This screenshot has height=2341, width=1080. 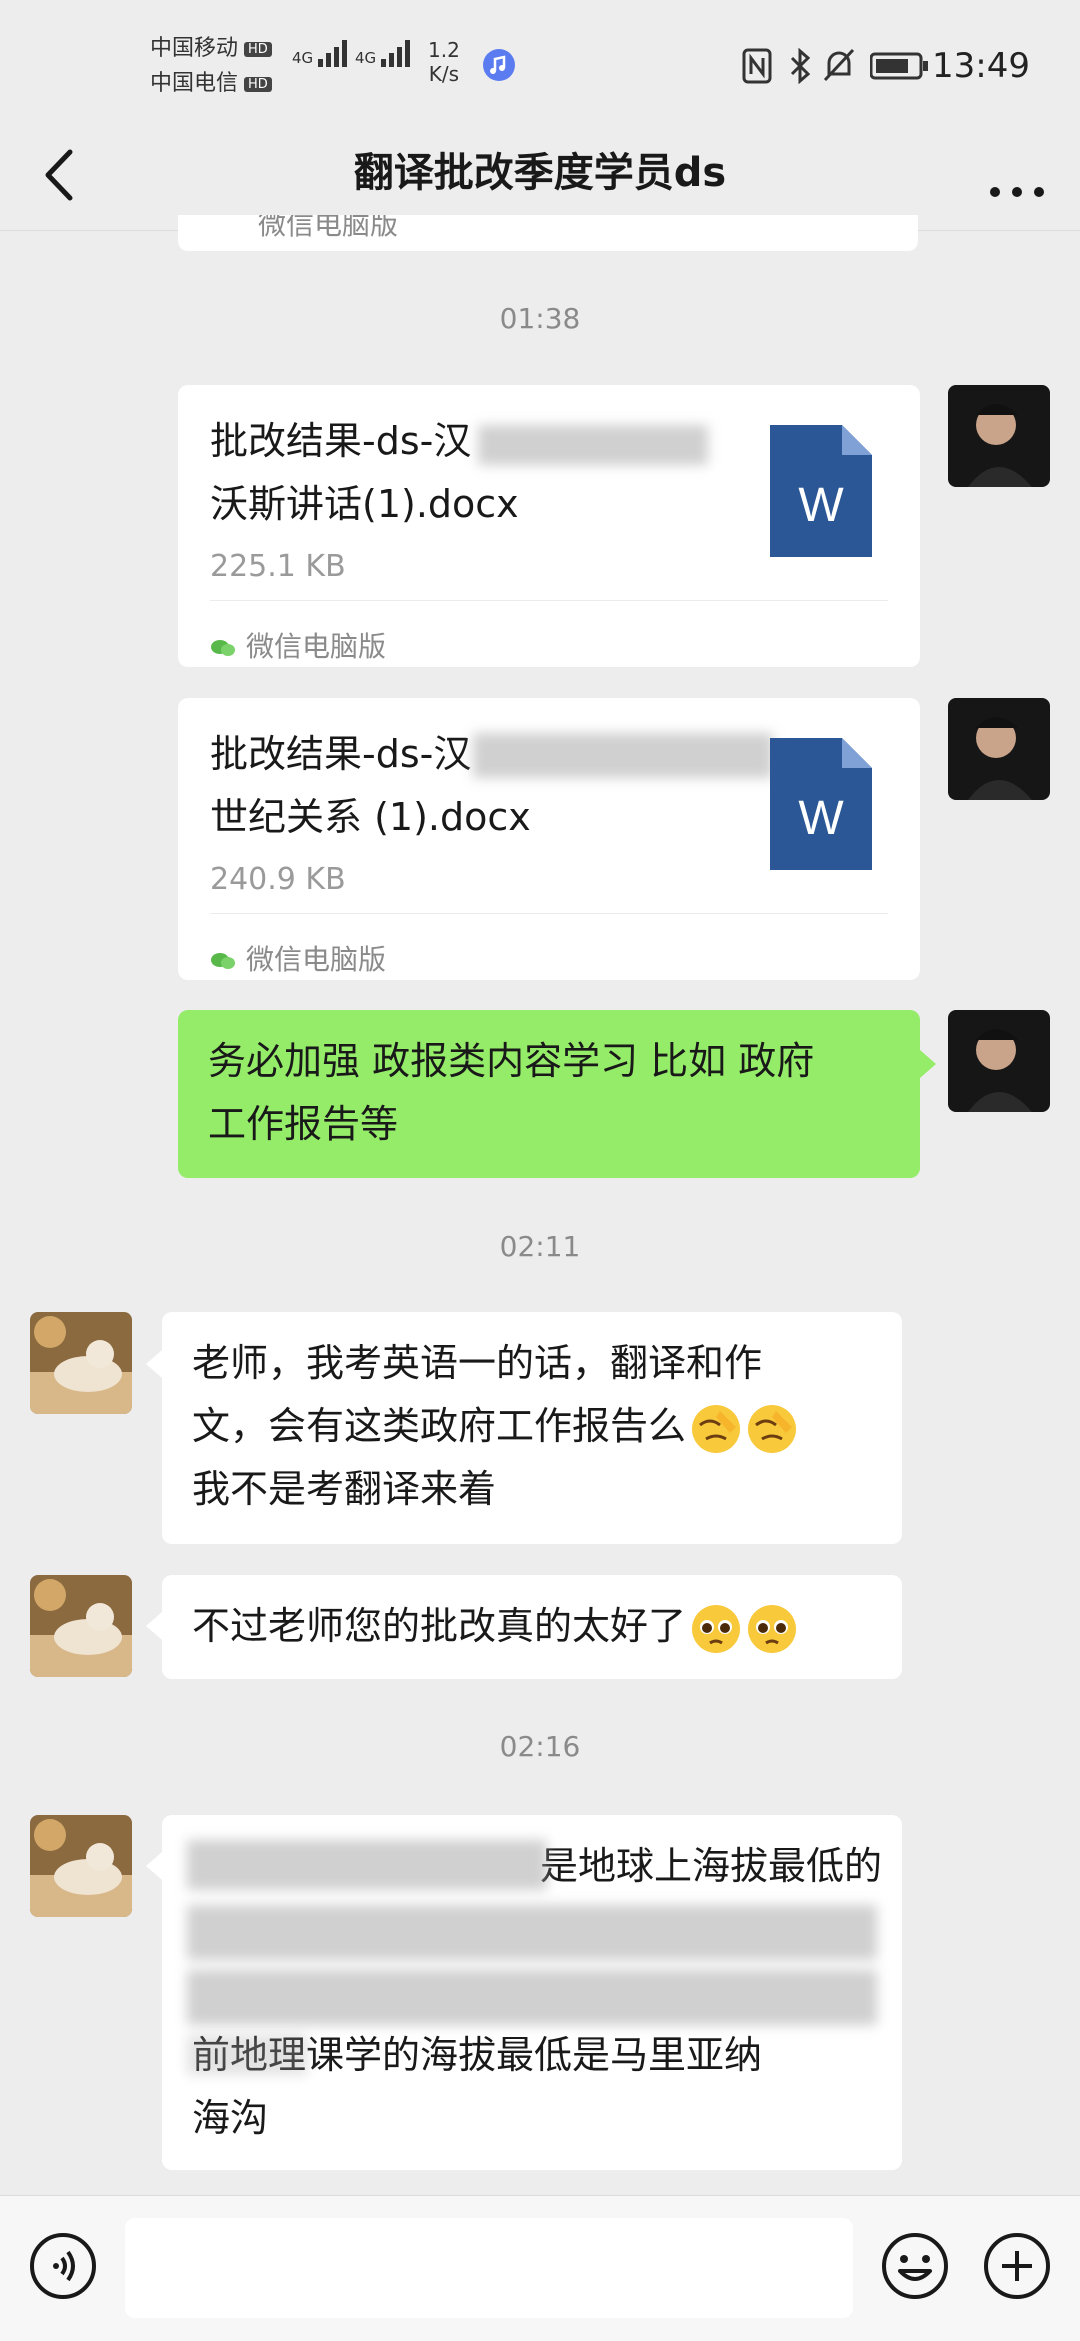 I want to click on message-input, so click(x=489, y=2268).